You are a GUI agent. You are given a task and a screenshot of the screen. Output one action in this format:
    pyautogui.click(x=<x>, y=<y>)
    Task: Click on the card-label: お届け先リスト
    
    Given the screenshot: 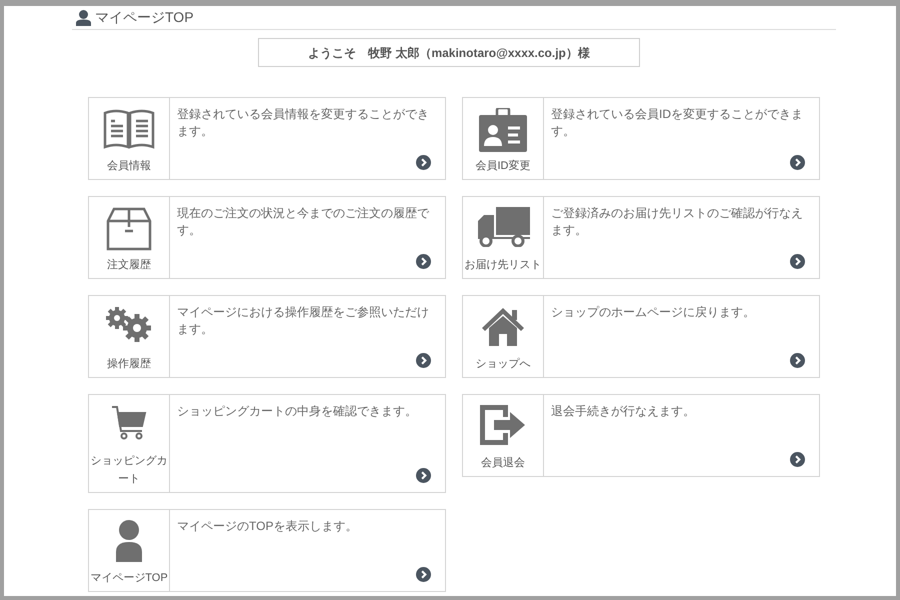 What is the action you would take?
    pyautogui.click(x=503, y=265)
    